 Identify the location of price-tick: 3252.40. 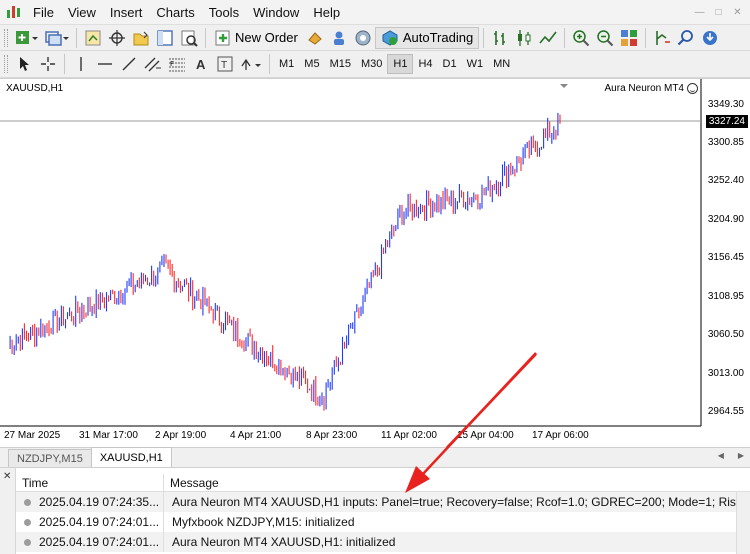
(725, 180).